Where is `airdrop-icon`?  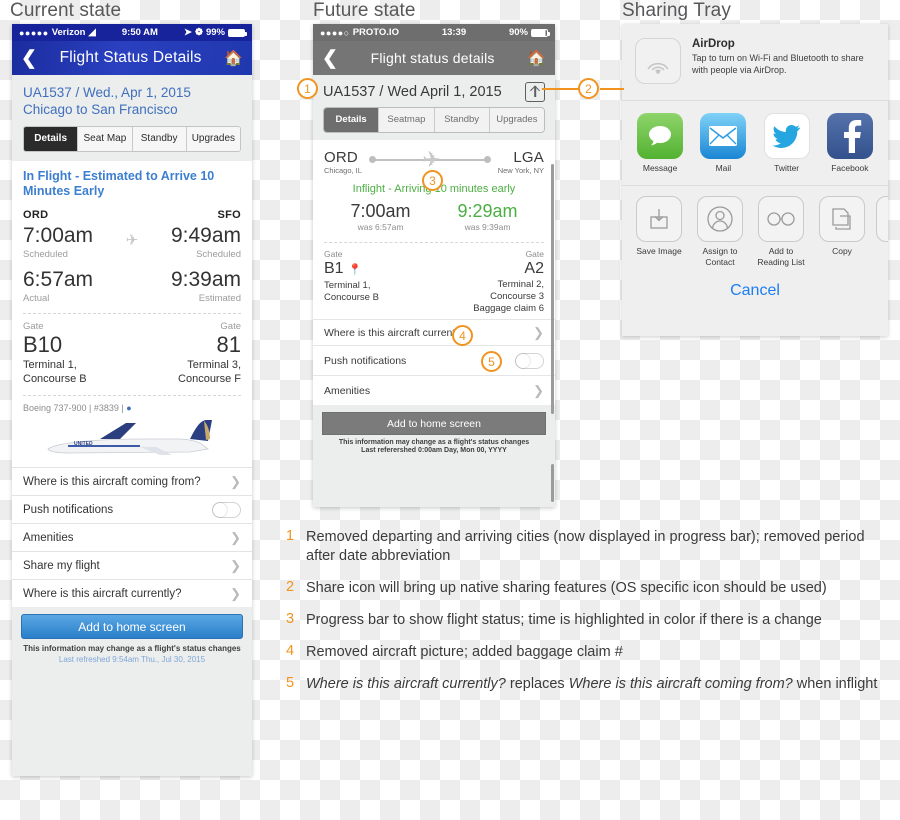
airdrop-icon is located at coordinates (658, 61).